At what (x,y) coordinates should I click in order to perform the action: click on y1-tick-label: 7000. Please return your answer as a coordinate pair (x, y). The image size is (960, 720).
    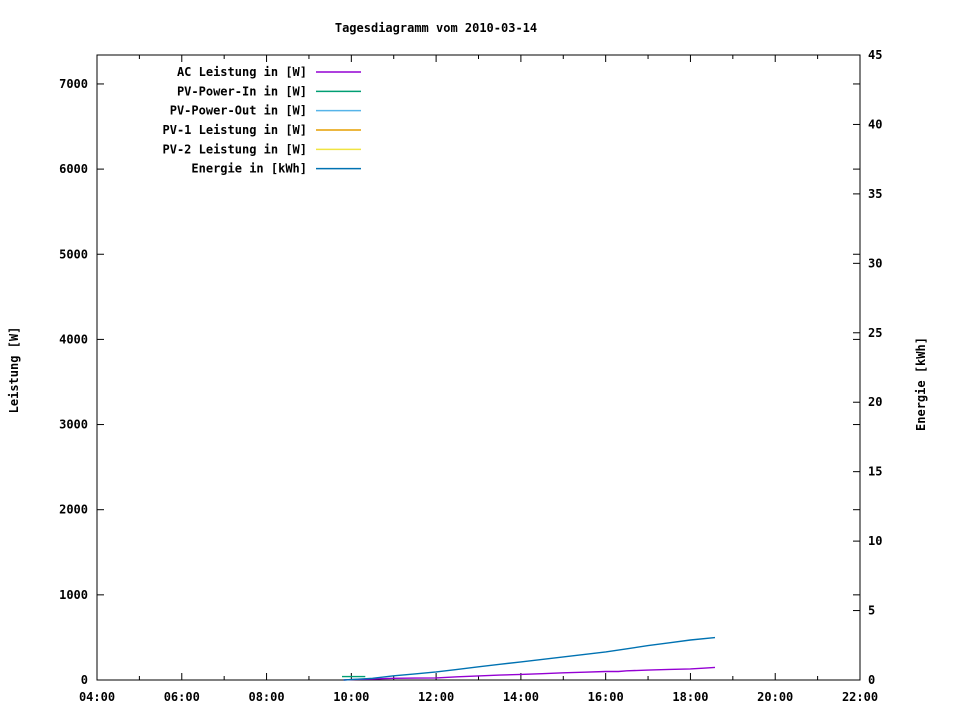
    Looking at the image, I should click on (73, 84).